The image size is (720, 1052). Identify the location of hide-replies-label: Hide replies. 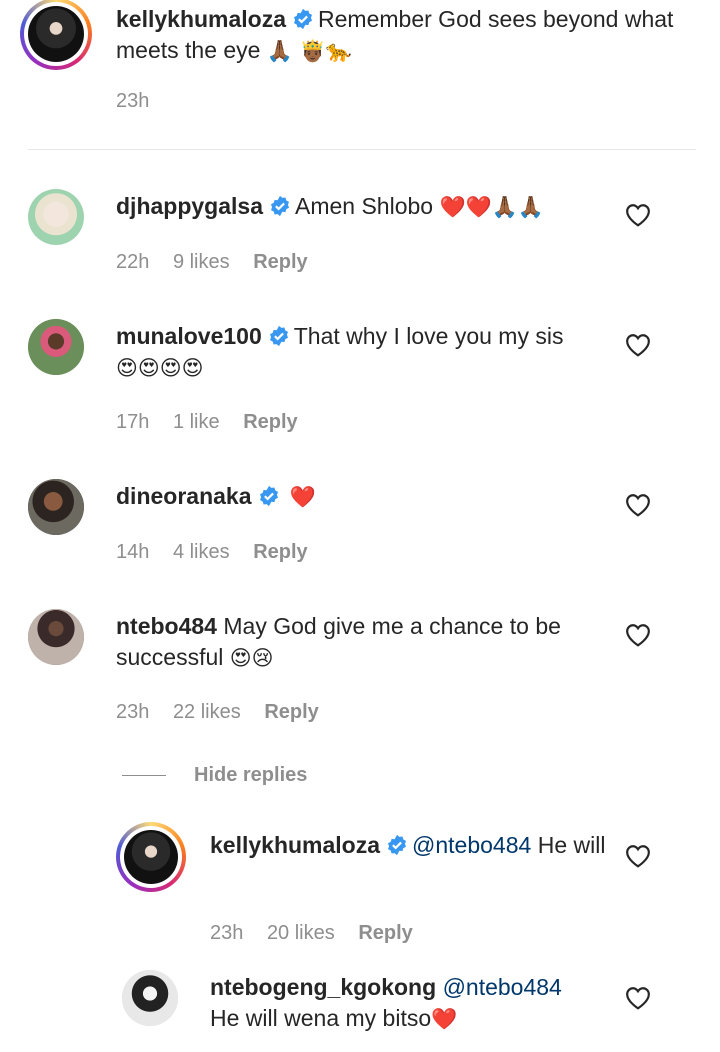
(250, 775).